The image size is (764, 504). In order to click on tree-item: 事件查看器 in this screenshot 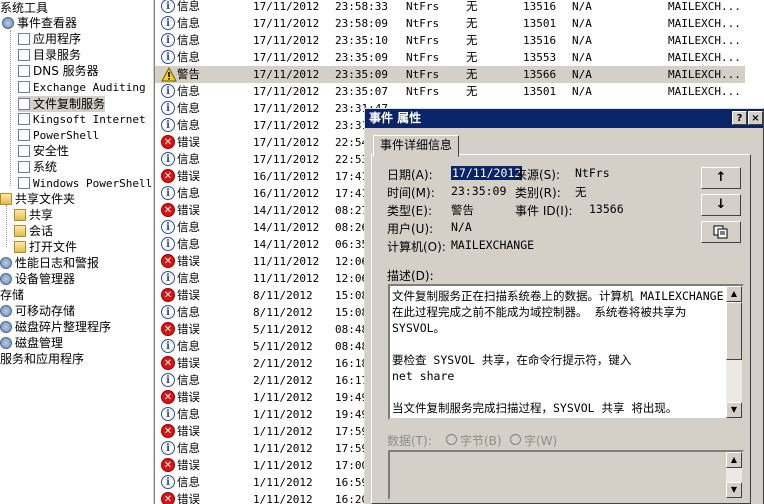, I will do `click(39, 23)`.